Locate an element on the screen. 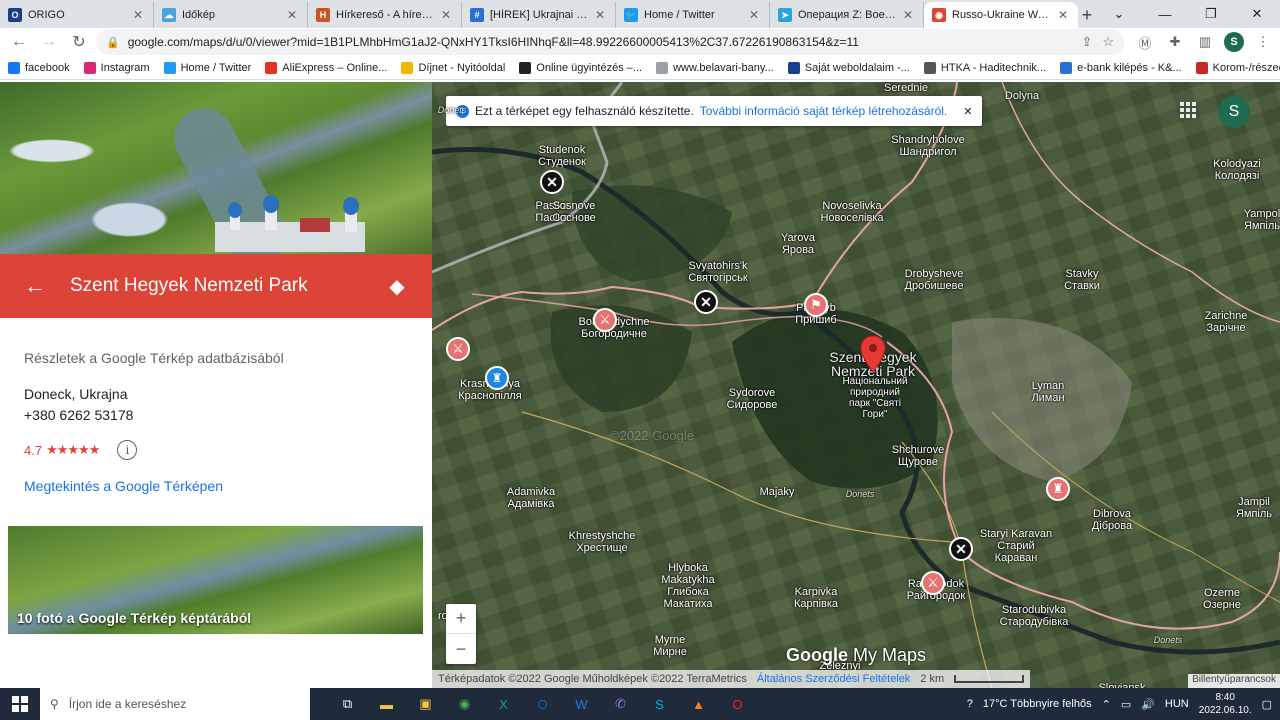 The width and height of the screenshot is (1280, 720). bookmark-star-icon: ☆ is located at coordinates (1108, 42).